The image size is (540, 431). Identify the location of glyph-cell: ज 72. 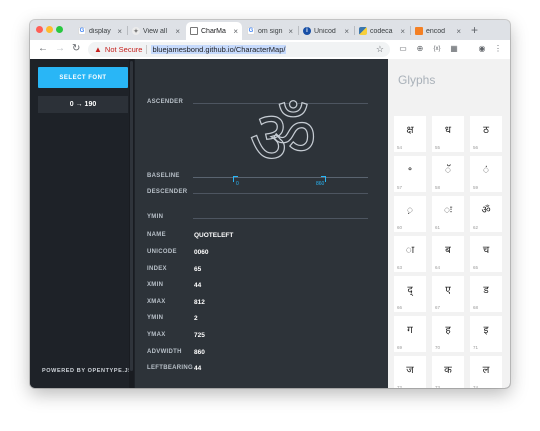
(410, 372).